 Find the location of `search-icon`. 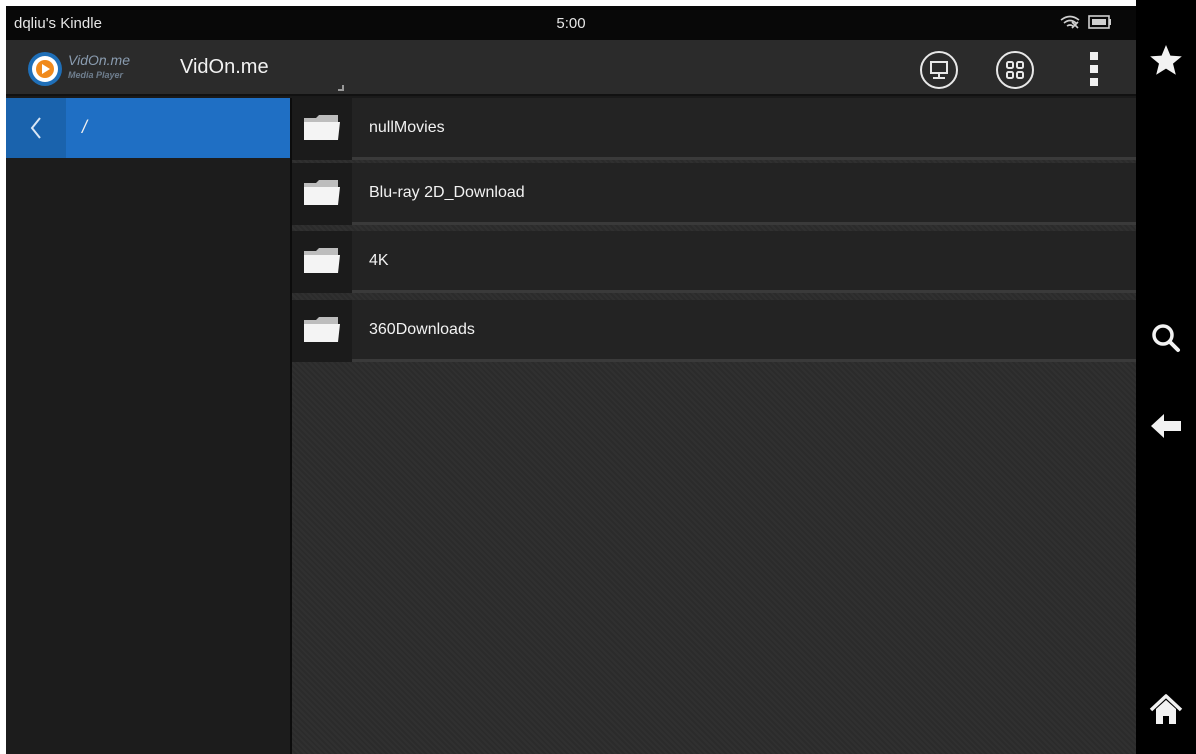

search-icon is located at coordinates (1166, 338).